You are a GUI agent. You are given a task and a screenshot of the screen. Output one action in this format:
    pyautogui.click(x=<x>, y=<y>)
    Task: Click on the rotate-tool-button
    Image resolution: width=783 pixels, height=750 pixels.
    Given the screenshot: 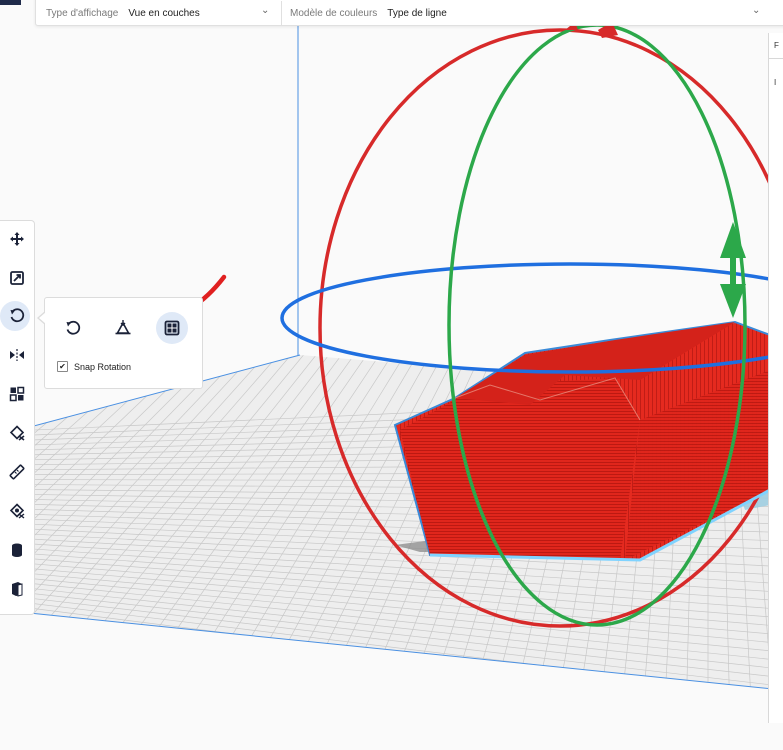 What is the action you would take?
    pyautogui.click(x=17, y=316)
    